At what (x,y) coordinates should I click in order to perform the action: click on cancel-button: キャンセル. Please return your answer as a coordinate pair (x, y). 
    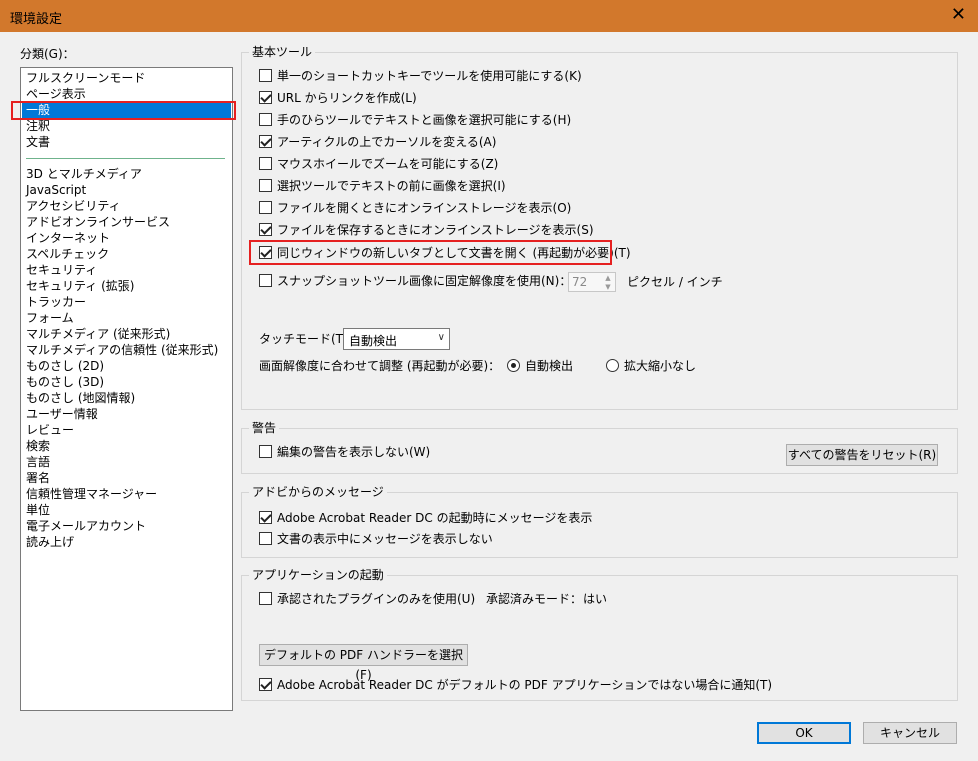
    Looking at the image, I should click on (910, 733).